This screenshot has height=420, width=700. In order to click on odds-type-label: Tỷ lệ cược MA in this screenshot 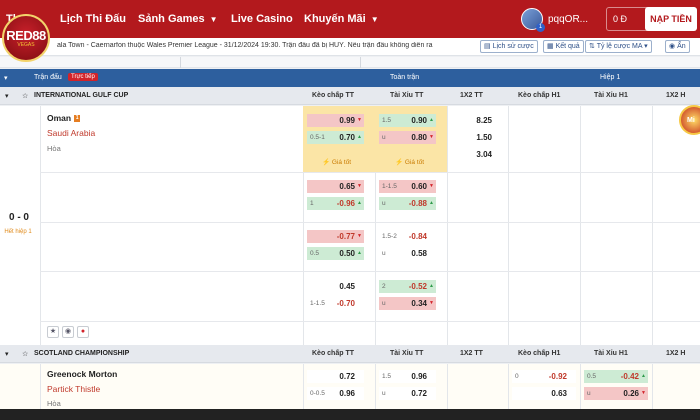, I will do `click(619, 46)`.